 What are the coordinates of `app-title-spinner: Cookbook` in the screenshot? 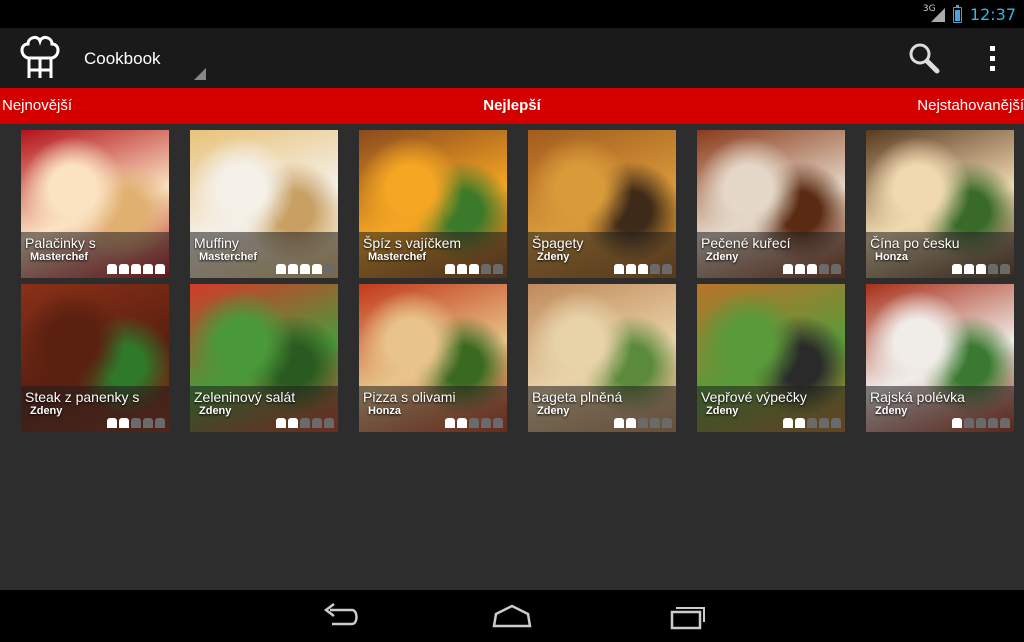 It's located at (122, 59).